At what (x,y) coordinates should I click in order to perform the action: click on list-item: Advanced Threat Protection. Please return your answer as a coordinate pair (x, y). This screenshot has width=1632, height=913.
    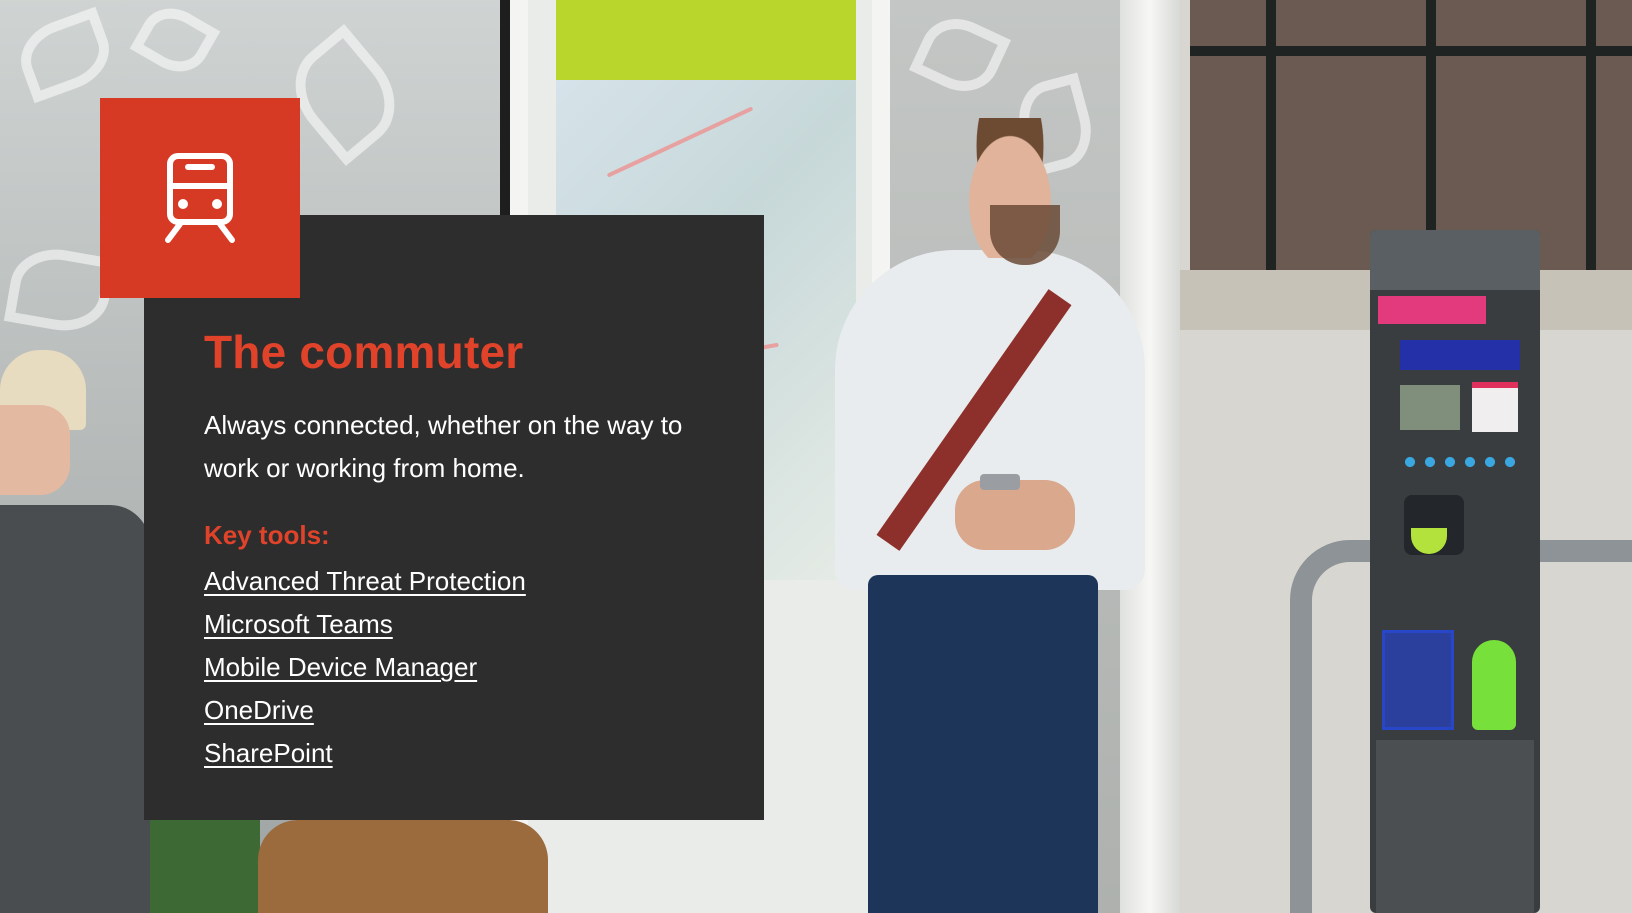
    Looking at the image, I should click on (365, 581).